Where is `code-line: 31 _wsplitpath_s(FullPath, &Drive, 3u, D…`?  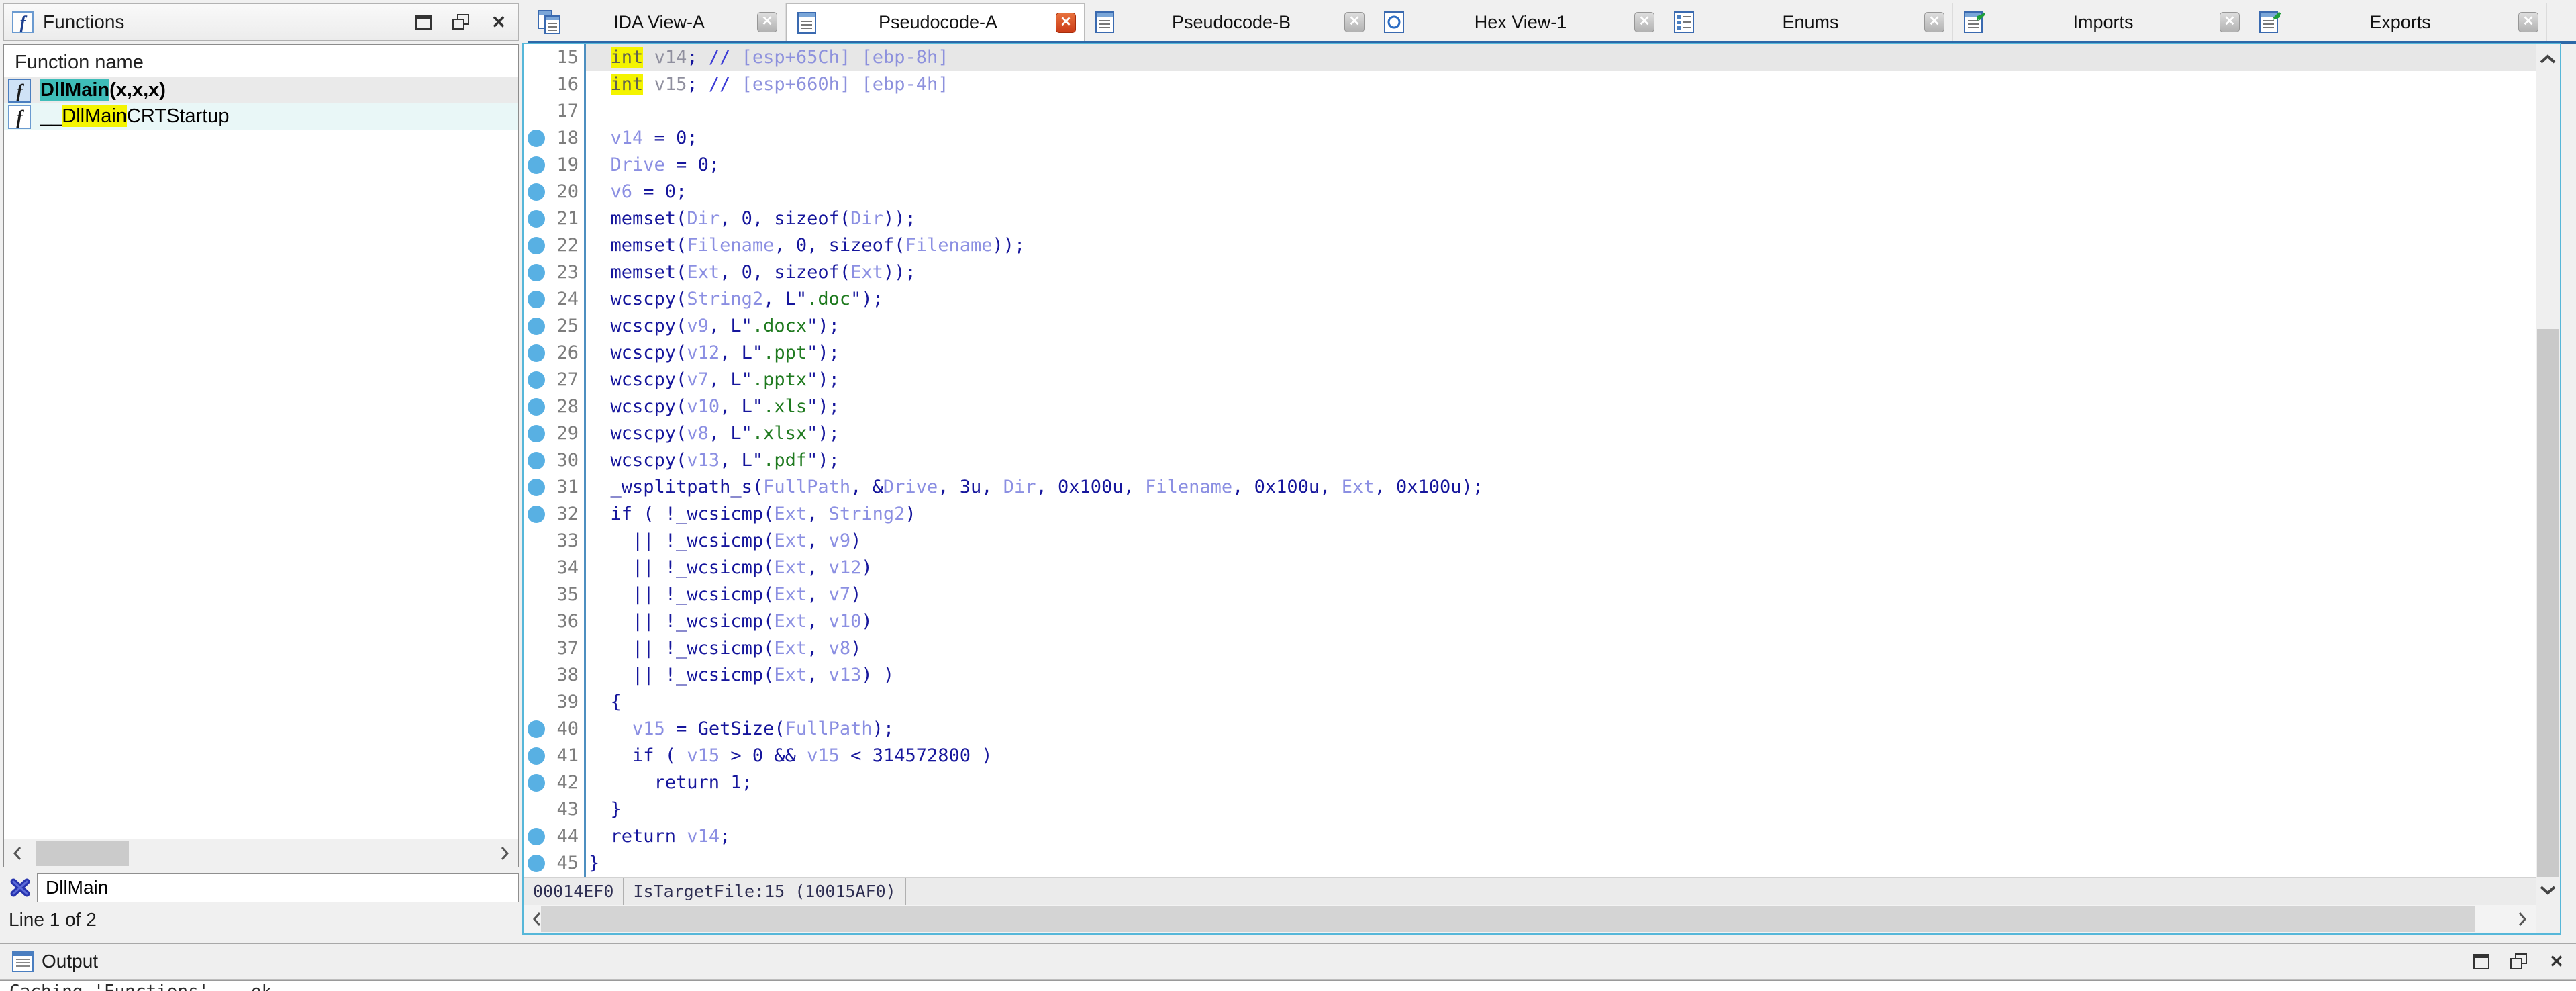
code-line: 31 _wsplitpath_s(FullPath, &Drive, 3u, D… is located at coordinates (1530, 488).